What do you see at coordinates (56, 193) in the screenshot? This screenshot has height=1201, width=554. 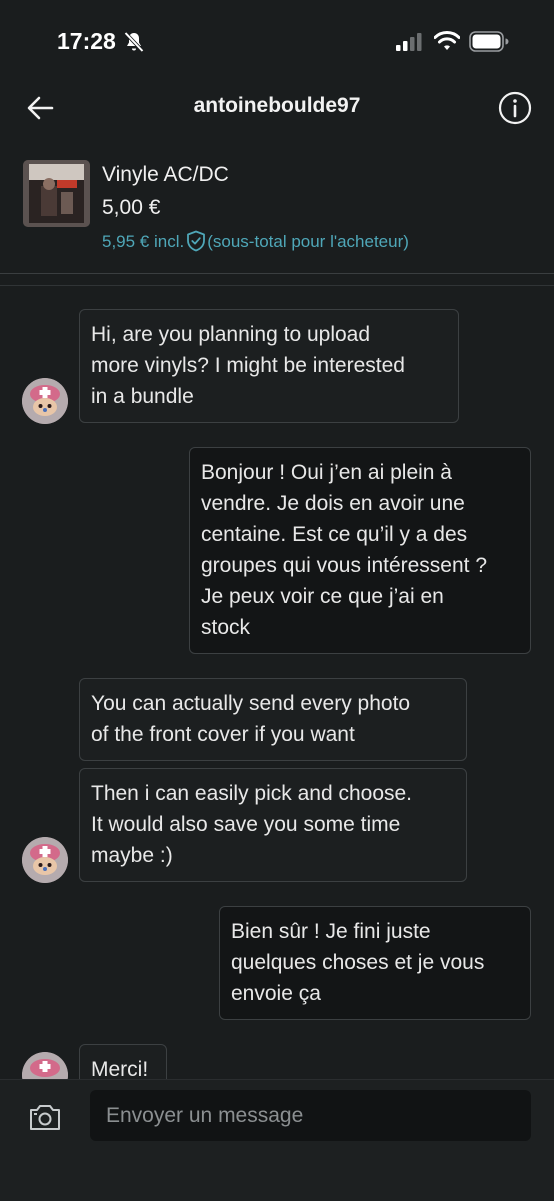 I see `album-cover-thumbnail` at bounding box center [56, 193].